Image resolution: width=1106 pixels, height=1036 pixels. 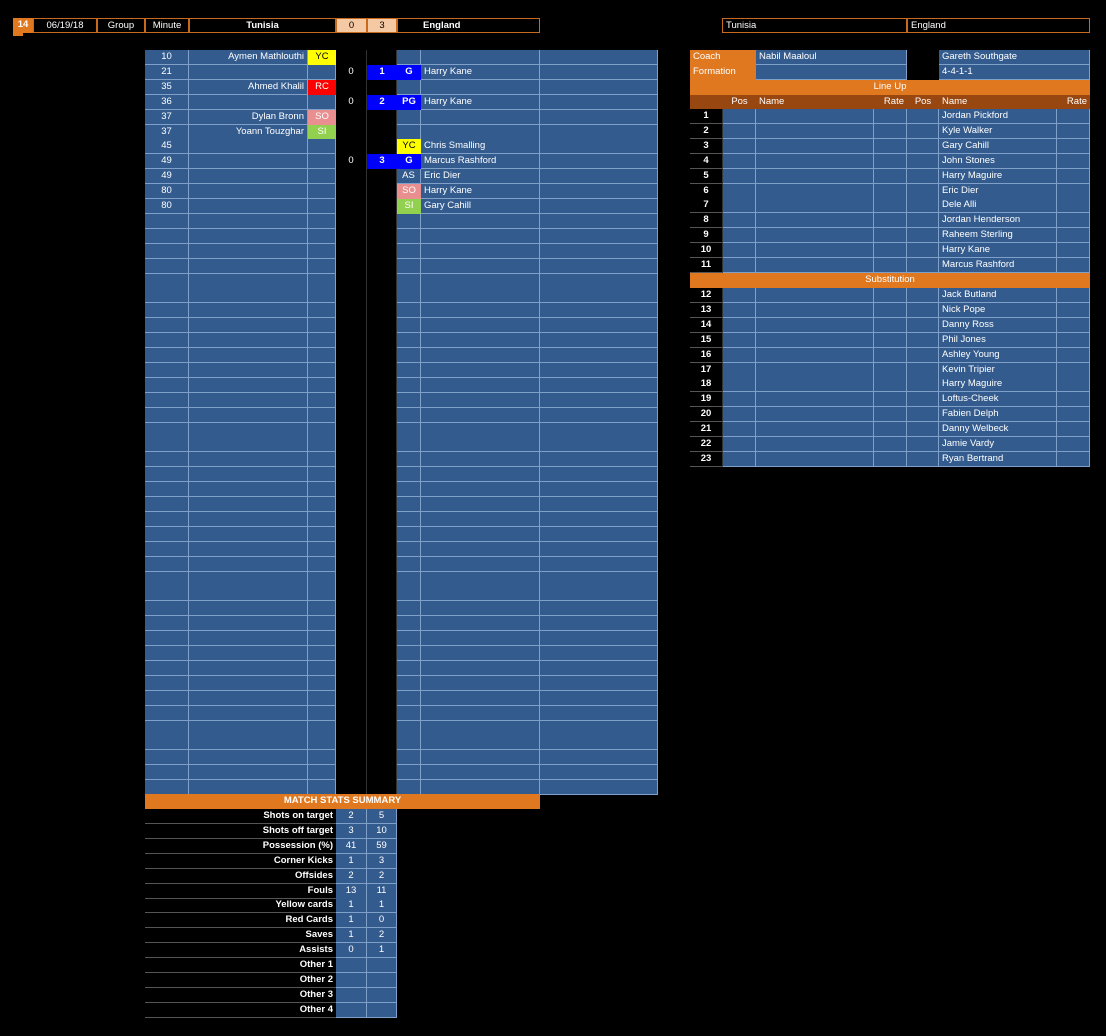 What do you see at coordinates (322, 117) in the screenshot?
I see `event-home-code: SO` at bounding box center [322, 117].